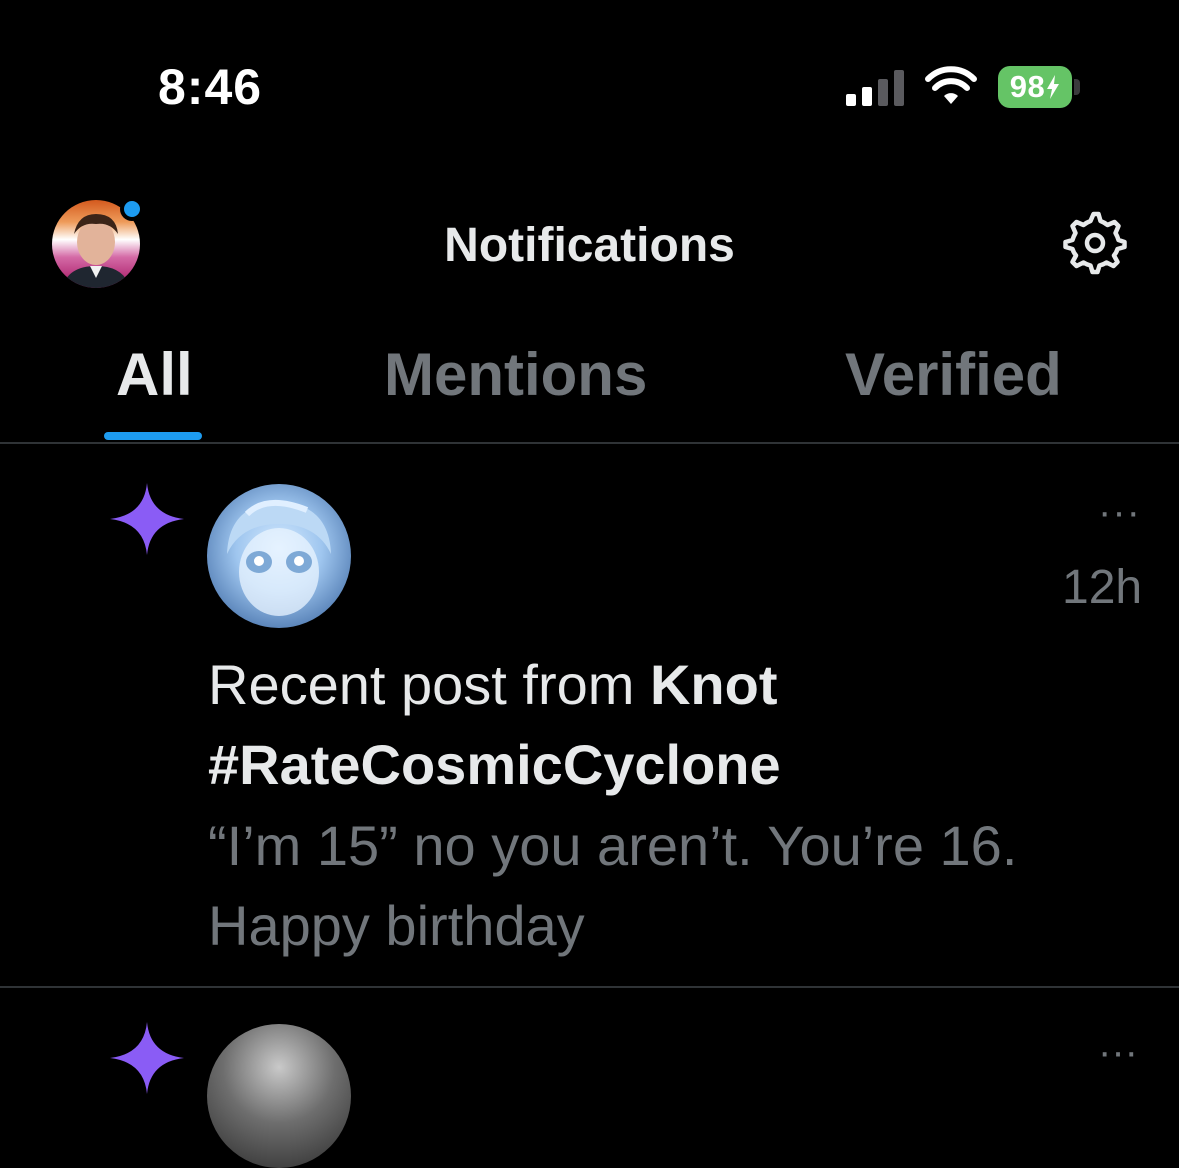  I want to click on battery-indicator: 98, so click(1035, 87).